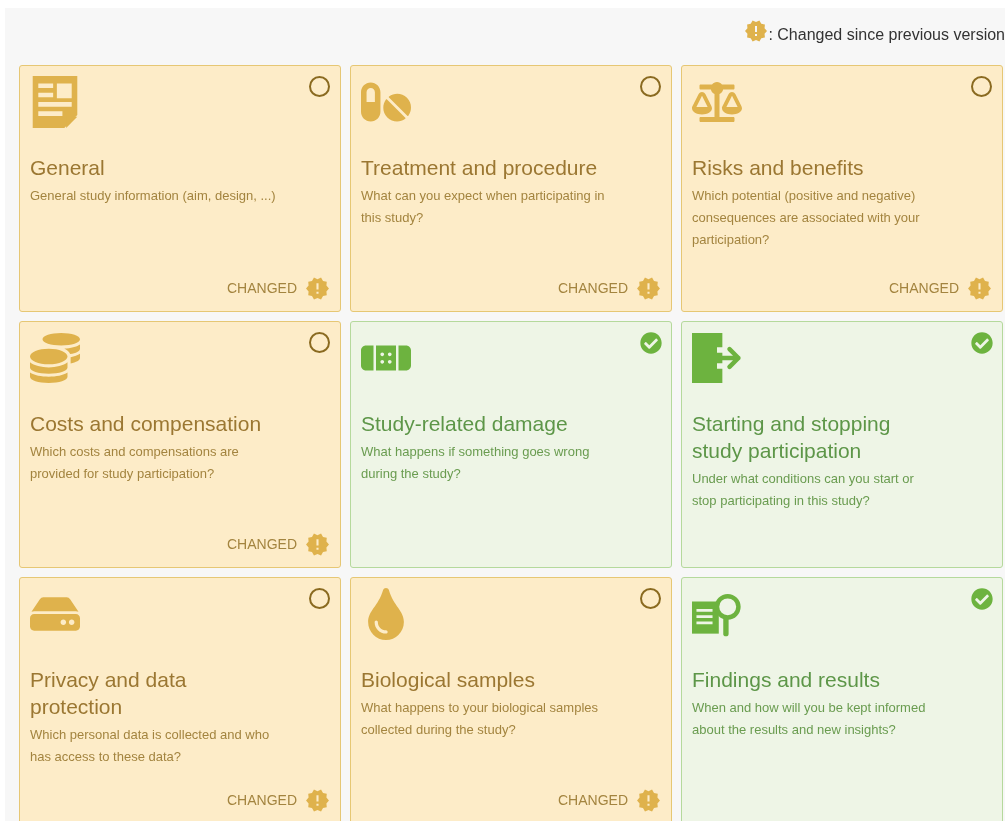 The image size is (1005, 821). Describe the element at coordinates (150, 746) in the screenshot. I see `card-description: Which personal data is collected and who has access to these data?` at that location.